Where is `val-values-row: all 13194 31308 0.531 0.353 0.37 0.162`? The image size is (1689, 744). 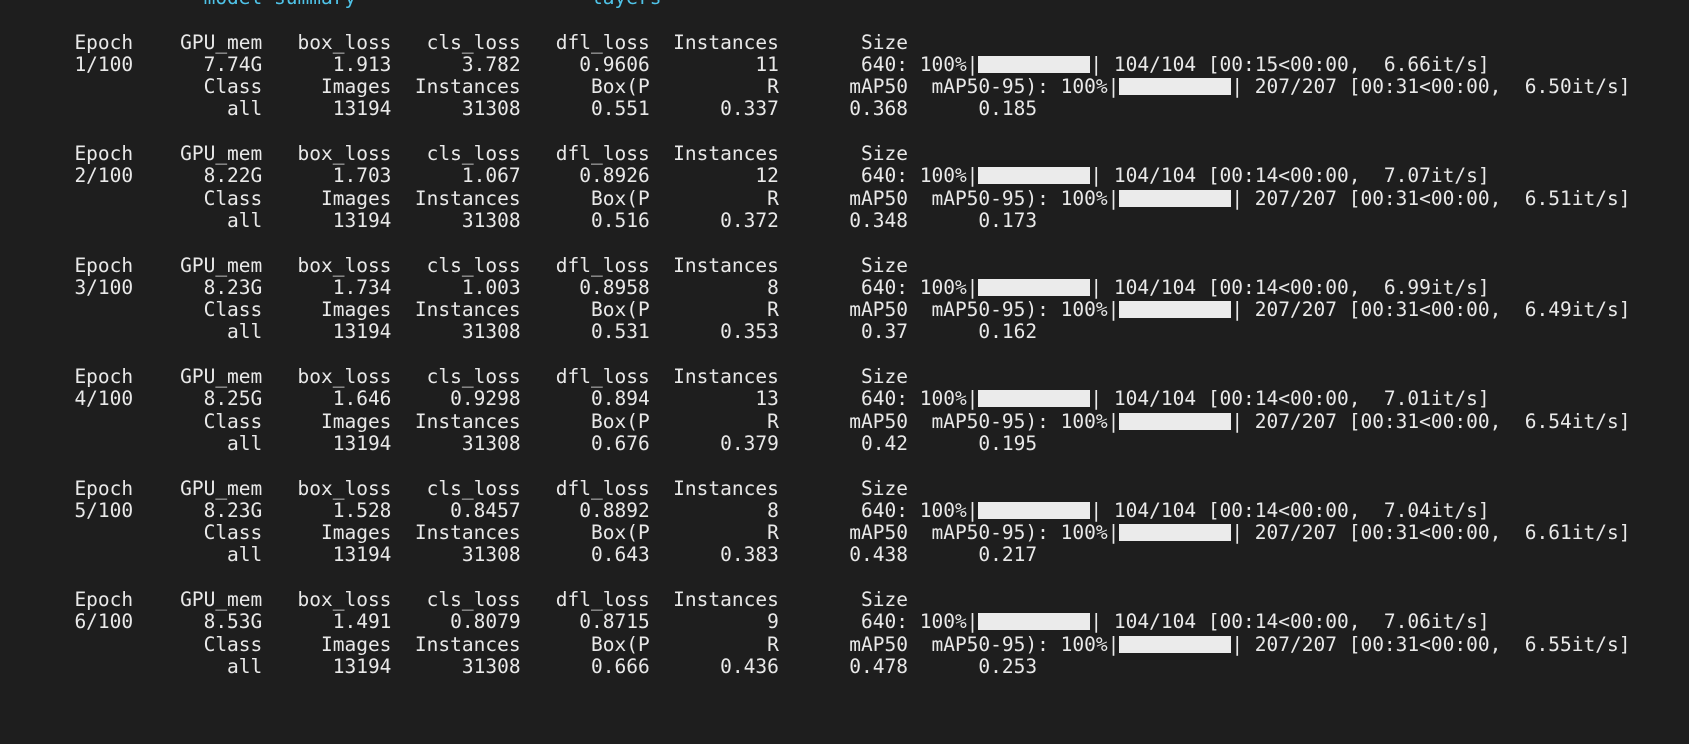 val-values-row: all 13194 31308 0.531 0.353 0.37 0.162 is located at coordinates (844, 332).